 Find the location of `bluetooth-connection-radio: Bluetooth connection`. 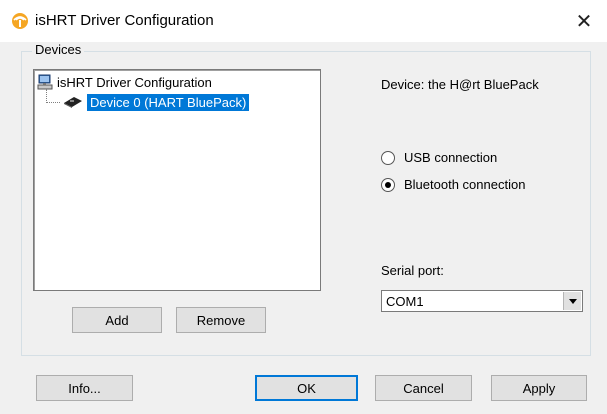

bluetooth-connection-radio: Bluetooth connection is located at coordinates (453, 184).